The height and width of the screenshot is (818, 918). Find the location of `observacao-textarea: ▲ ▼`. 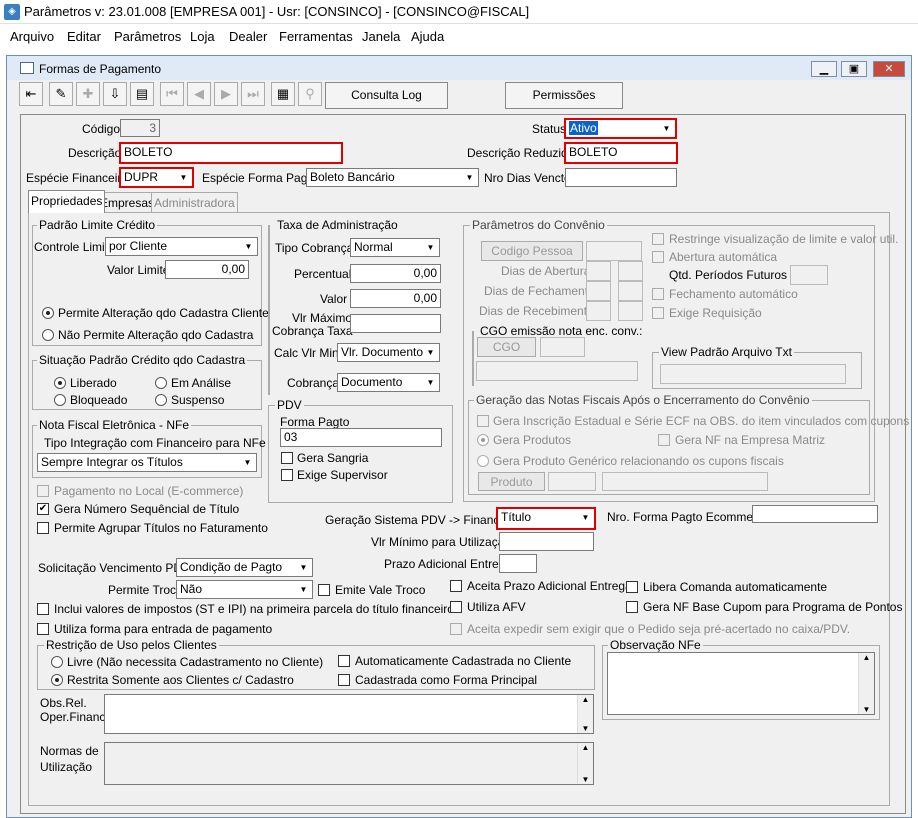

observacao-textarea: ▲ ▼ is located at coordinates (741, 683).